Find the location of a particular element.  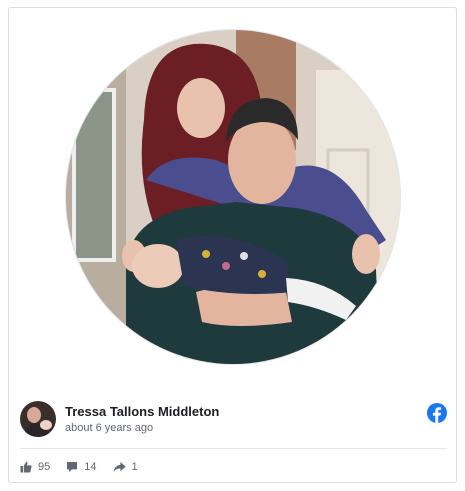

post-timestamp: about 6 years ago is located at coordinates (109, 428).